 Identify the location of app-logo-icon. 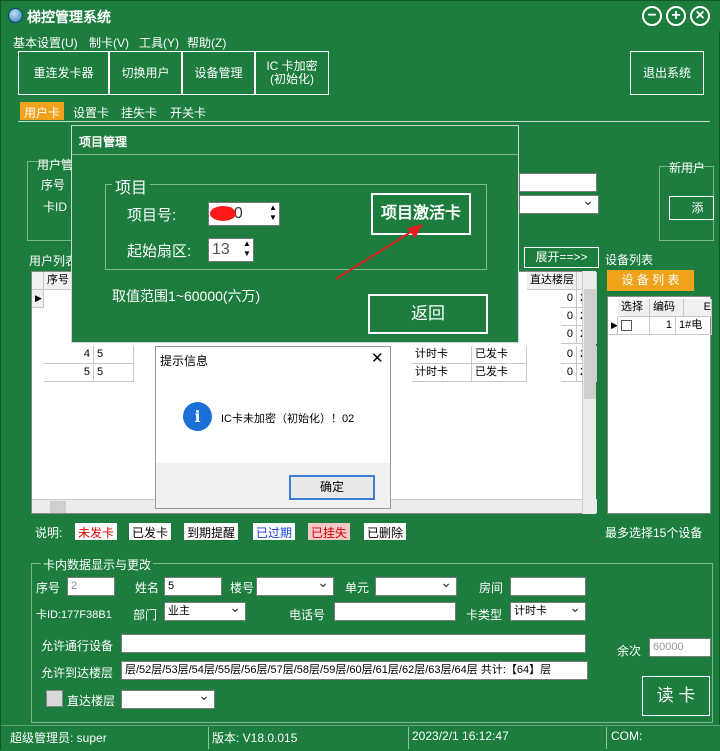
(15, 15).